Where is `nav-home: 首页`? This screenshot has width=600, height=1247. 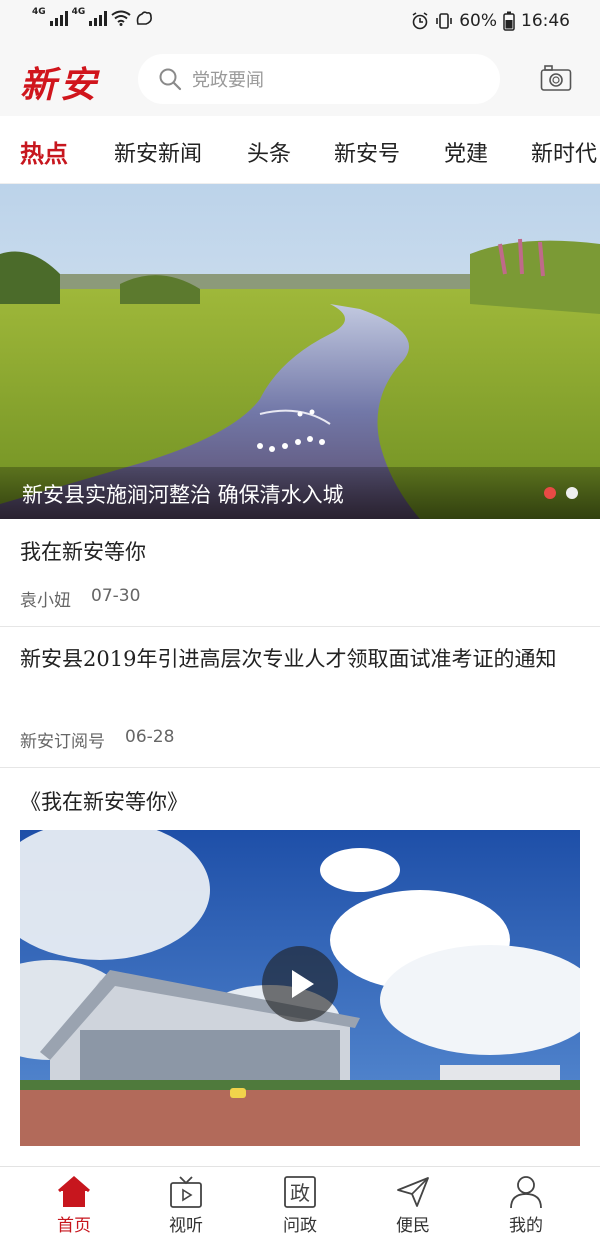
nav-home: 首页 is located at coordinates (74, 1205).